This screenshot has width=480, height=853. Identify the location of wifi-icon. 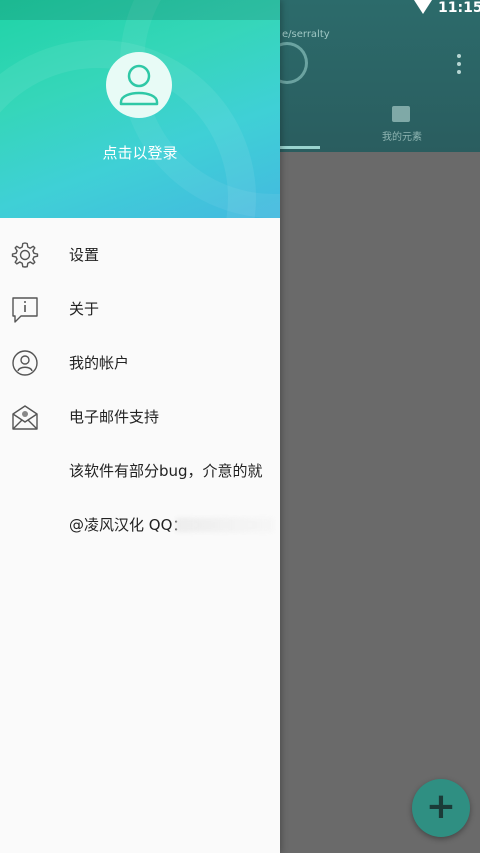
(423, 7).